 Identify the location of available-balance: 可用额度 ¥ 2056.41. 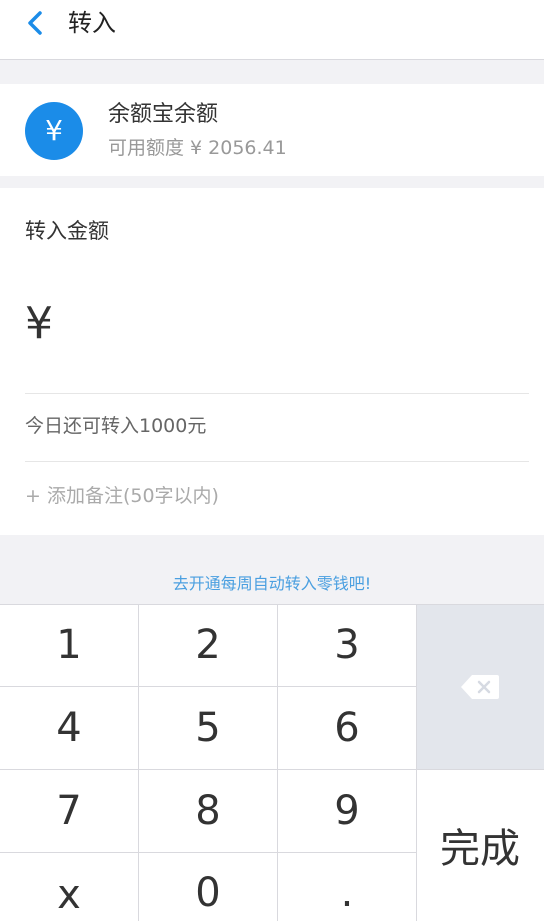
(197, 148).